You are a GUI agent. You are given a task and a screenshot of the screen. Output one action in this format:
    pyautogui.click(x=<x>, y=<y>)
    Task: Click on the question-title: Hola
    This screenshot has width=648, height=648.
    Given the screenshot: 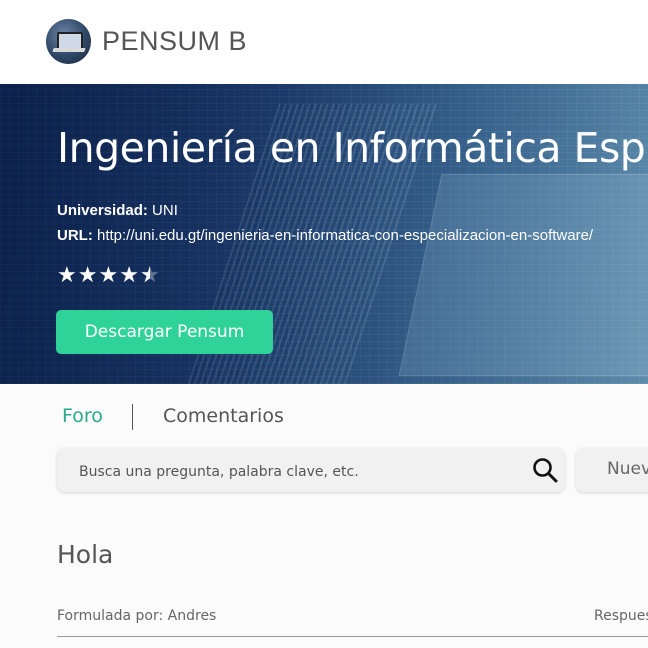 What is the action you would take?
    pyautogui.click(x=85, y=554)
    